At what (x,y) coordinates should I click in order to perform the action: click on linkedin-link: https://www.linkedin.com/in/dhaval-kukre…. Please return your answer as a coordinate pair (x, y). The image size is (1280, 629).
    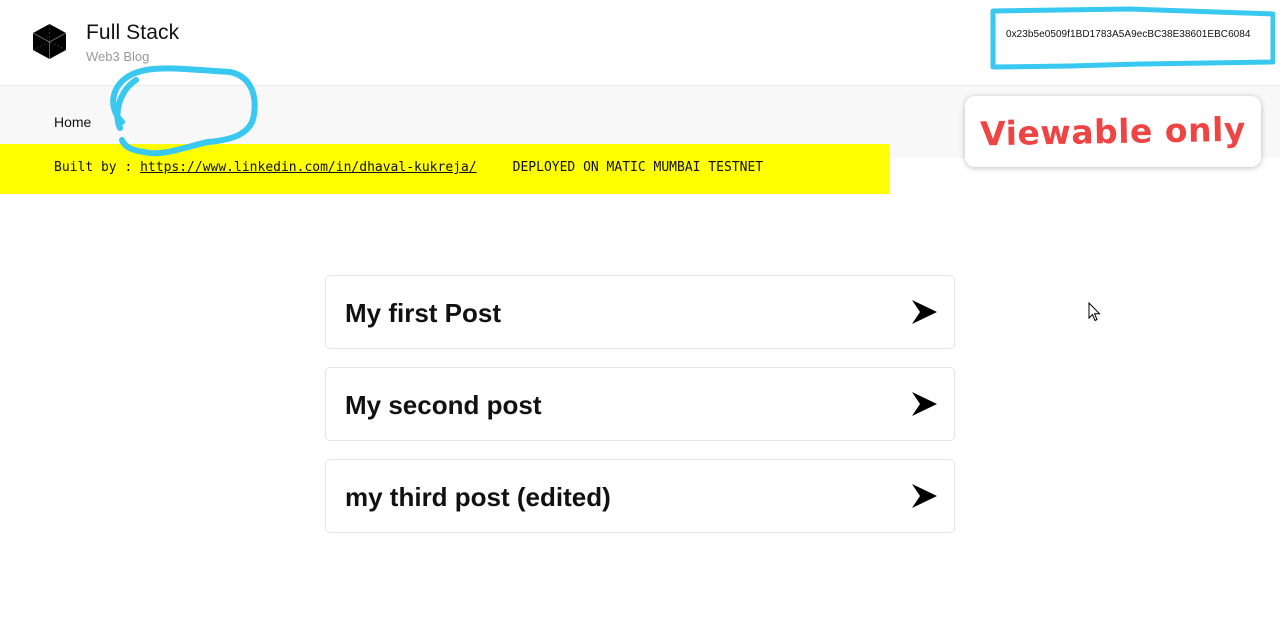
    Looking at the image, I should click on (308, 167).